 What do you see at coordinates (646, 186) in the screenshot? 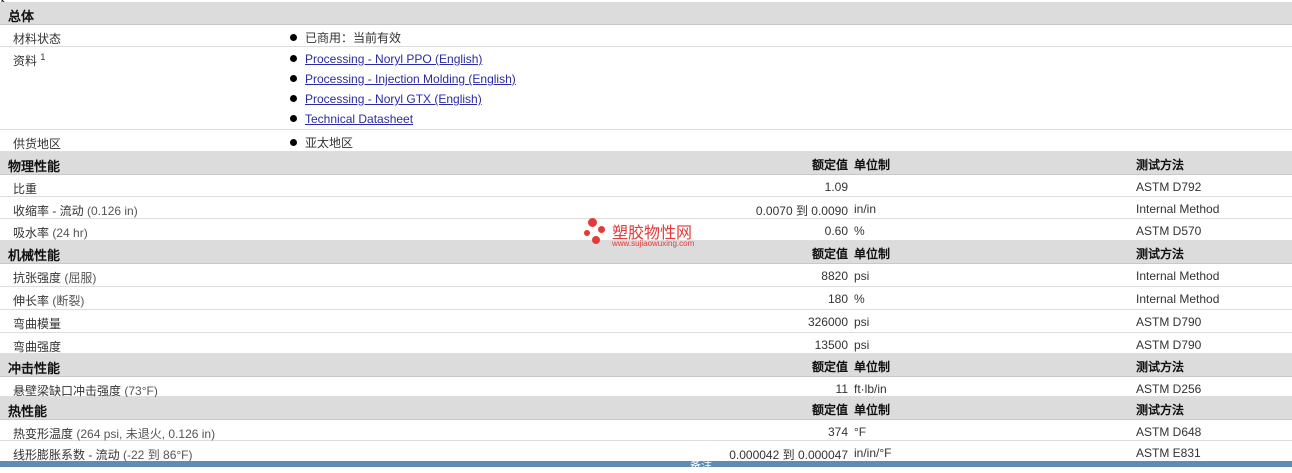
I see `table-row: 比重 1.09 ASTM D792` at bounding box center [646, 186].